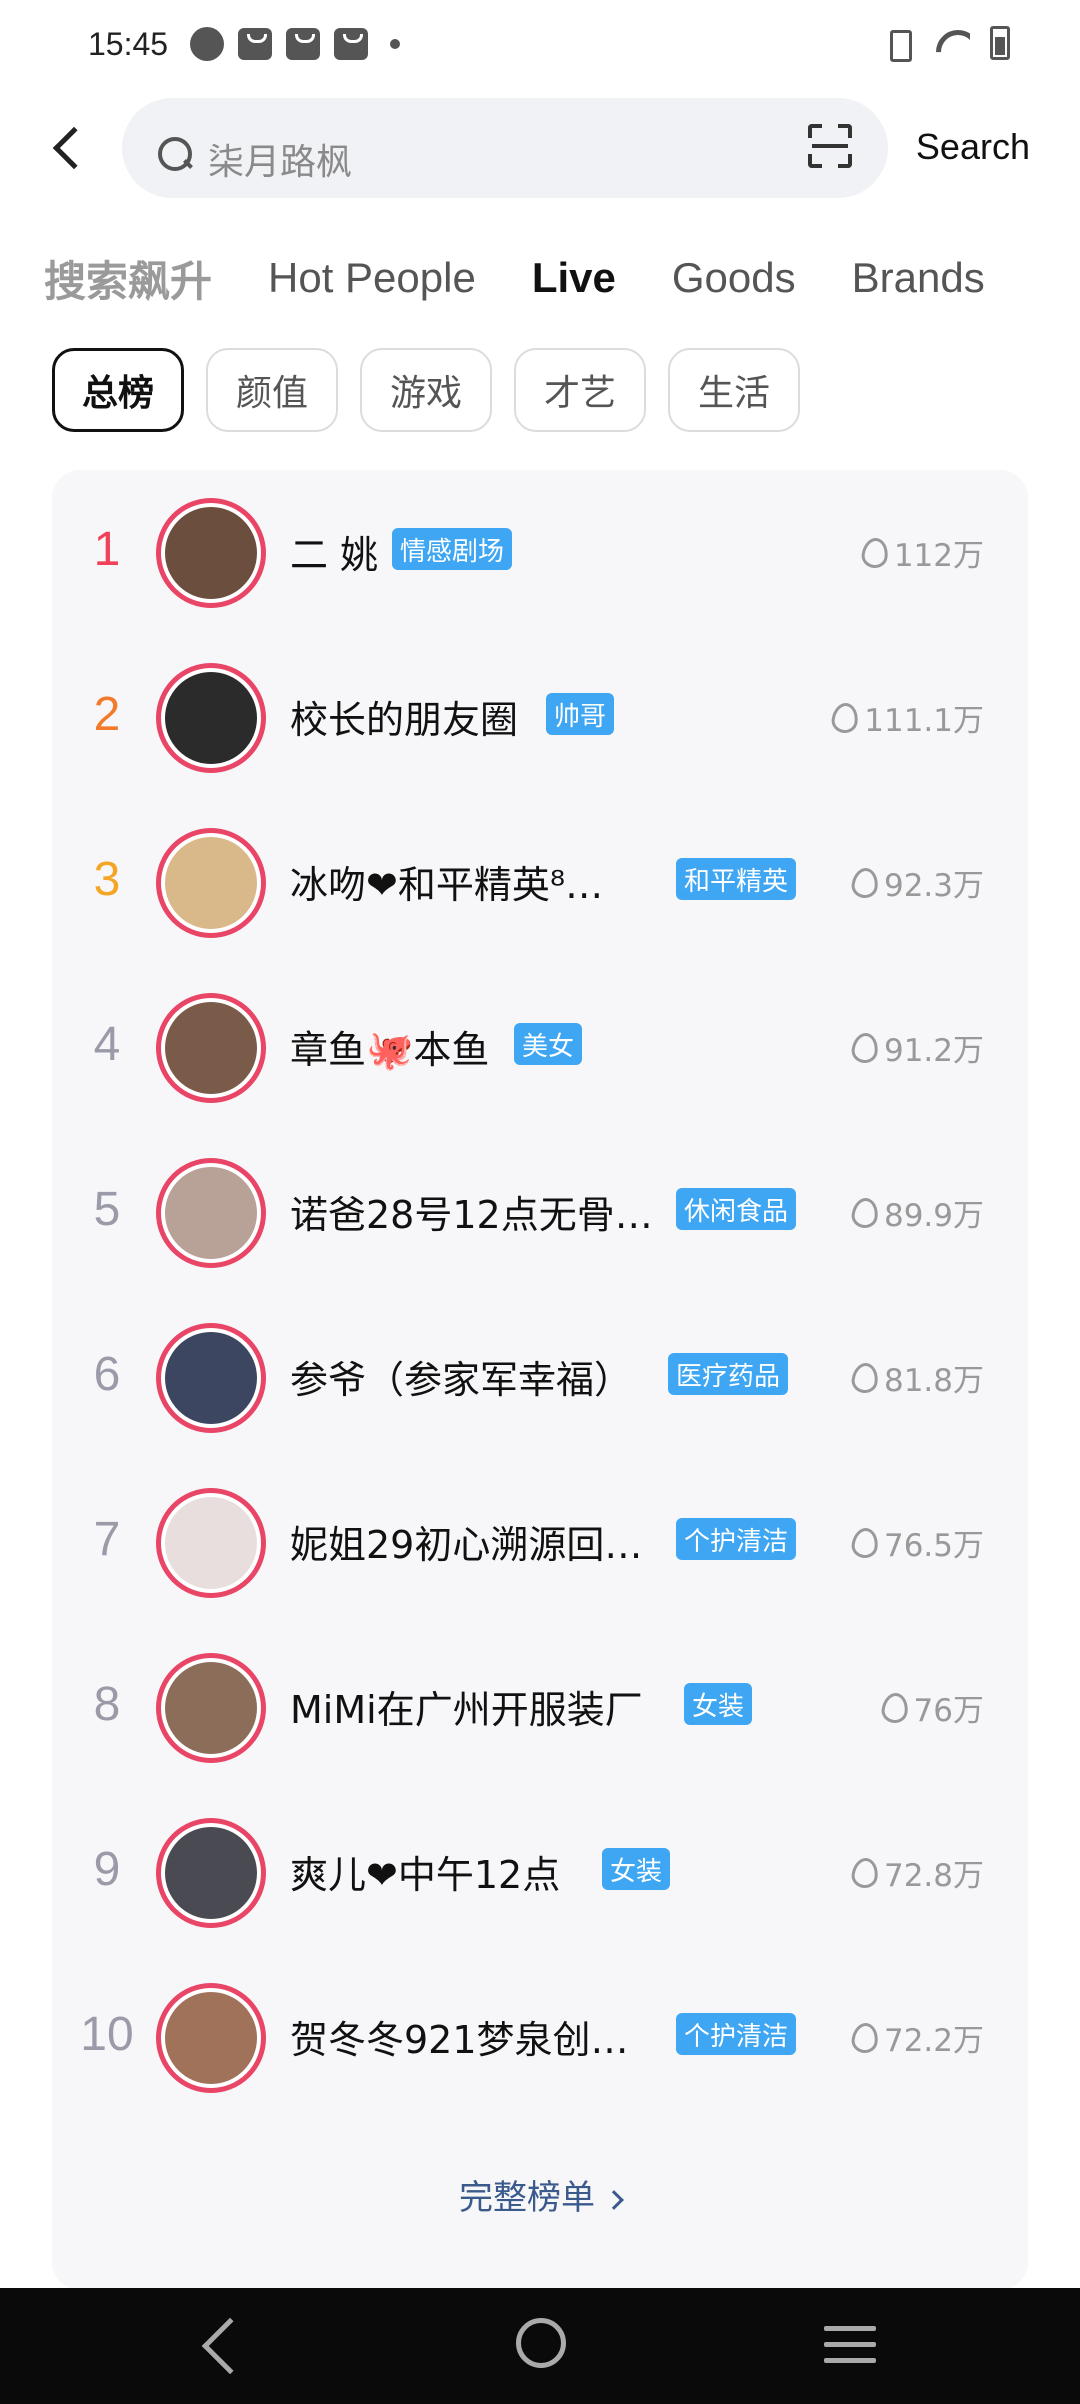 The image size is (1080, 2404). Describe the element at coordinates (933, 886) in the screenshot. I see `heat-count: 92.3万` at that location.